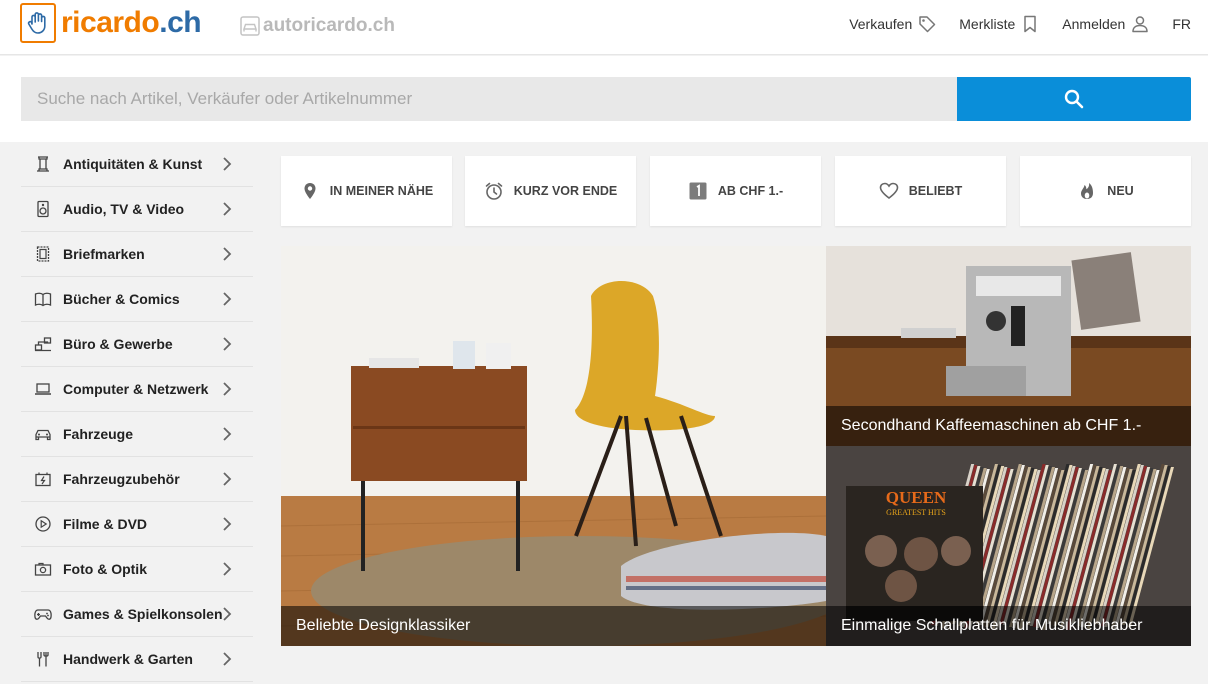  What do you see at coordinates (250, 26) in the screenshot?
I see `car-logo-icon` at bounding box center [250, 26].